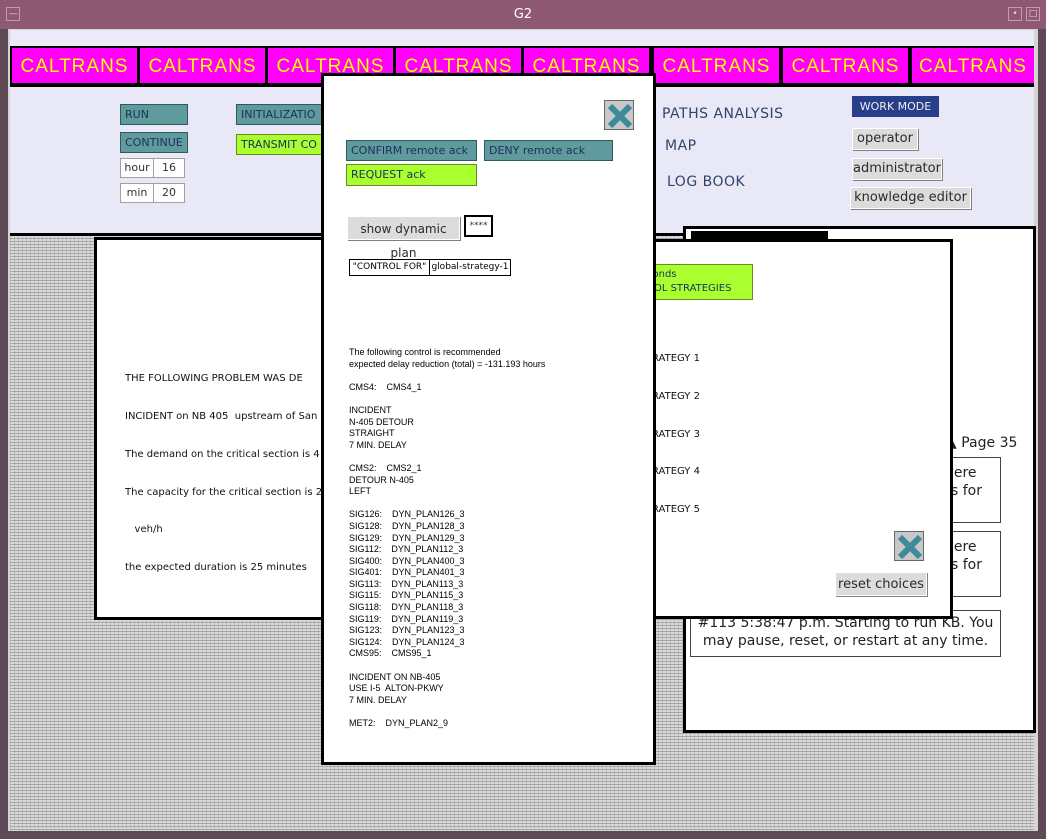 Image resolution: width=1046 pixels, height=839 pixels. I want to click on window-title: G2, so click(523, 14).